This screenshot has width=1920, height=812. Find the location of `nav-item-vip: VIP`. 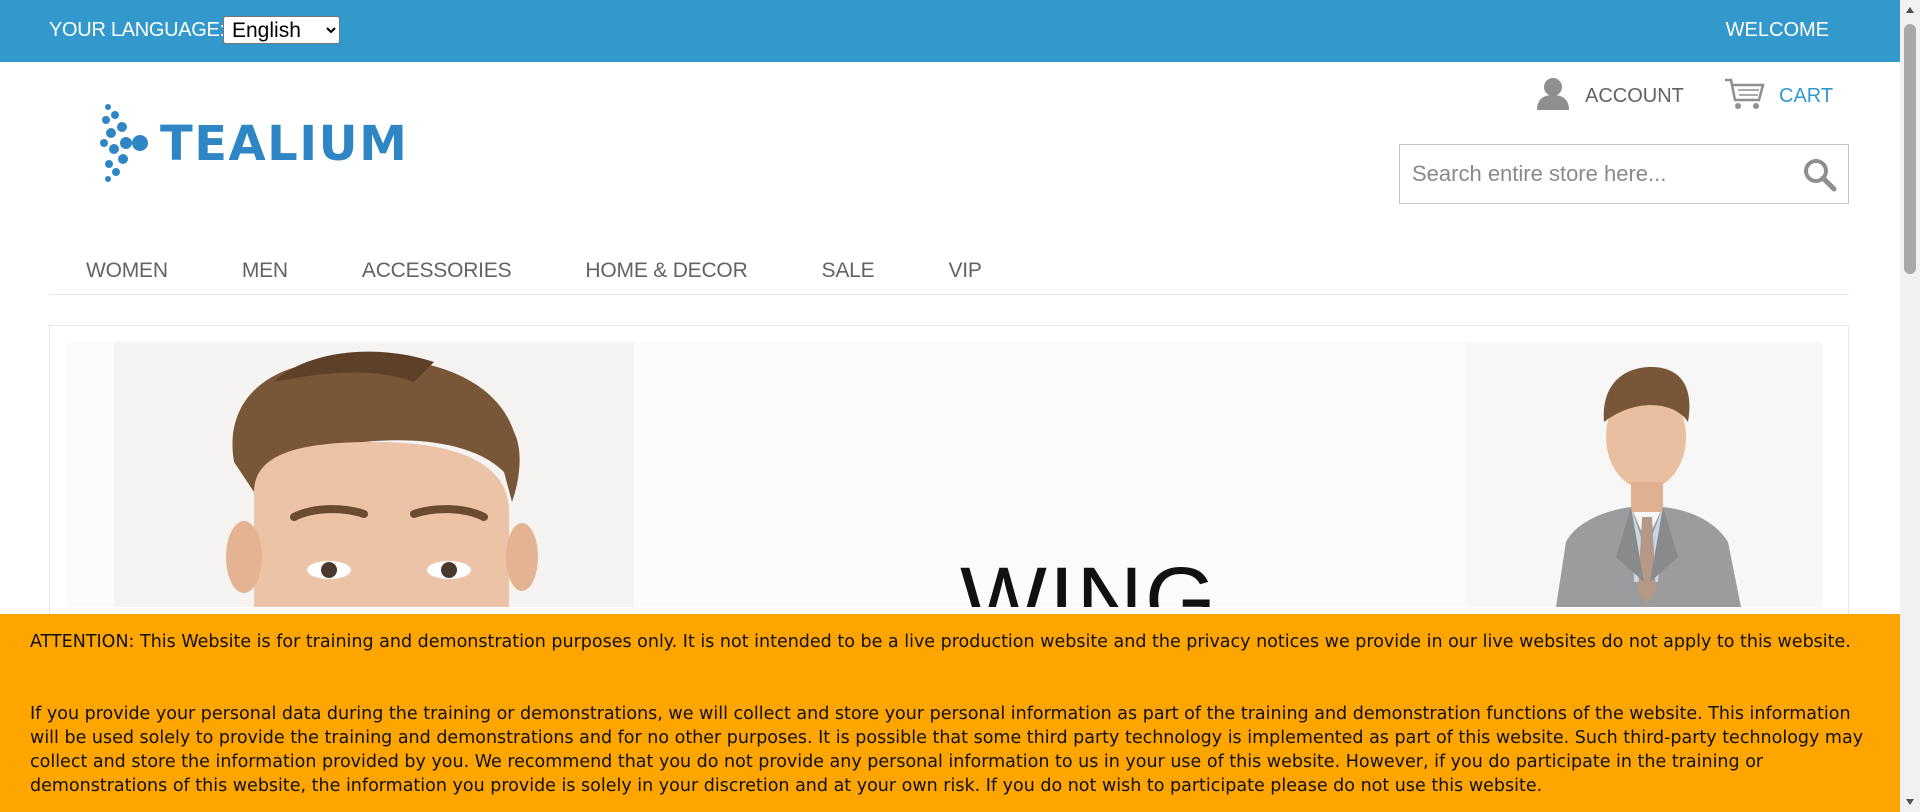

nav-item-vip: VIP is located at coordinates (964, 267).